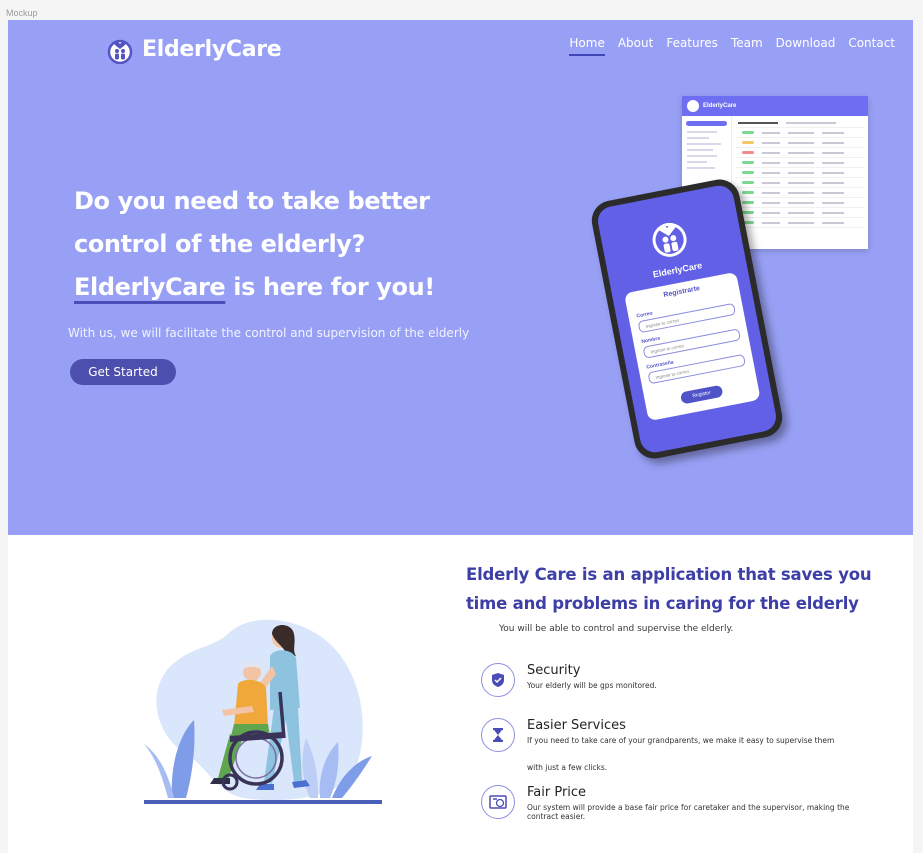 The width and height of the screenshot is (923, 853). What do you see at coordinates (212, 49) in the screenshot?
I see `logo-text: ElderlyCare` at bounding box center [212, 49].